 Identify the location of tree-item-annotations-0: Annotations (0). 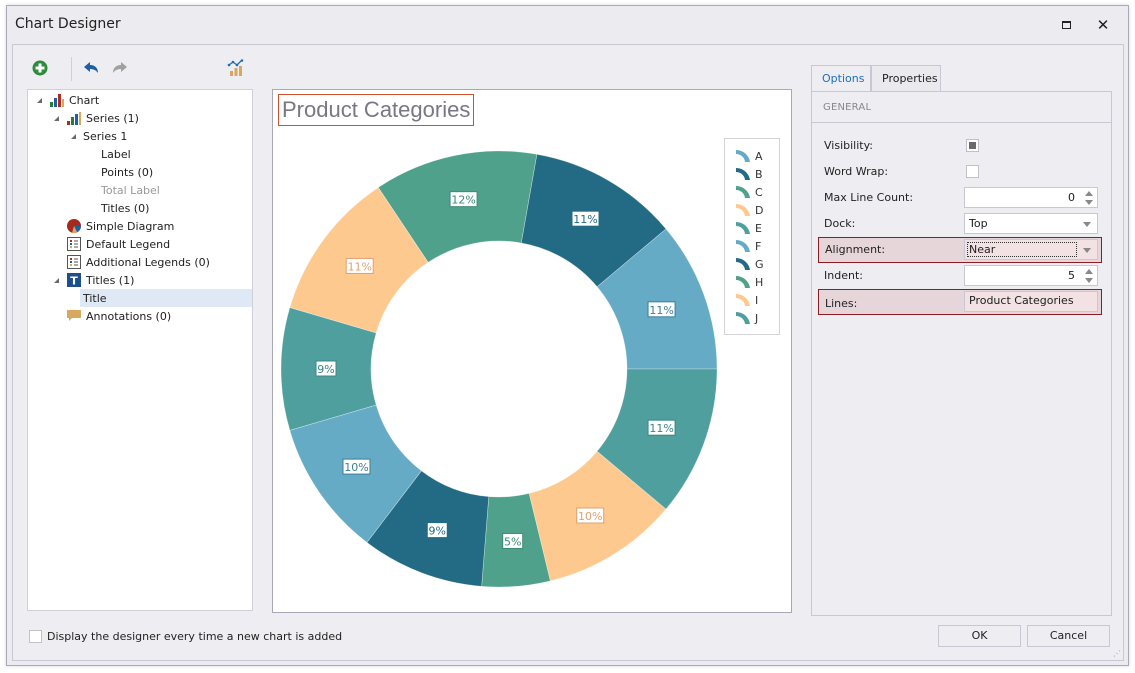
(111, 316).